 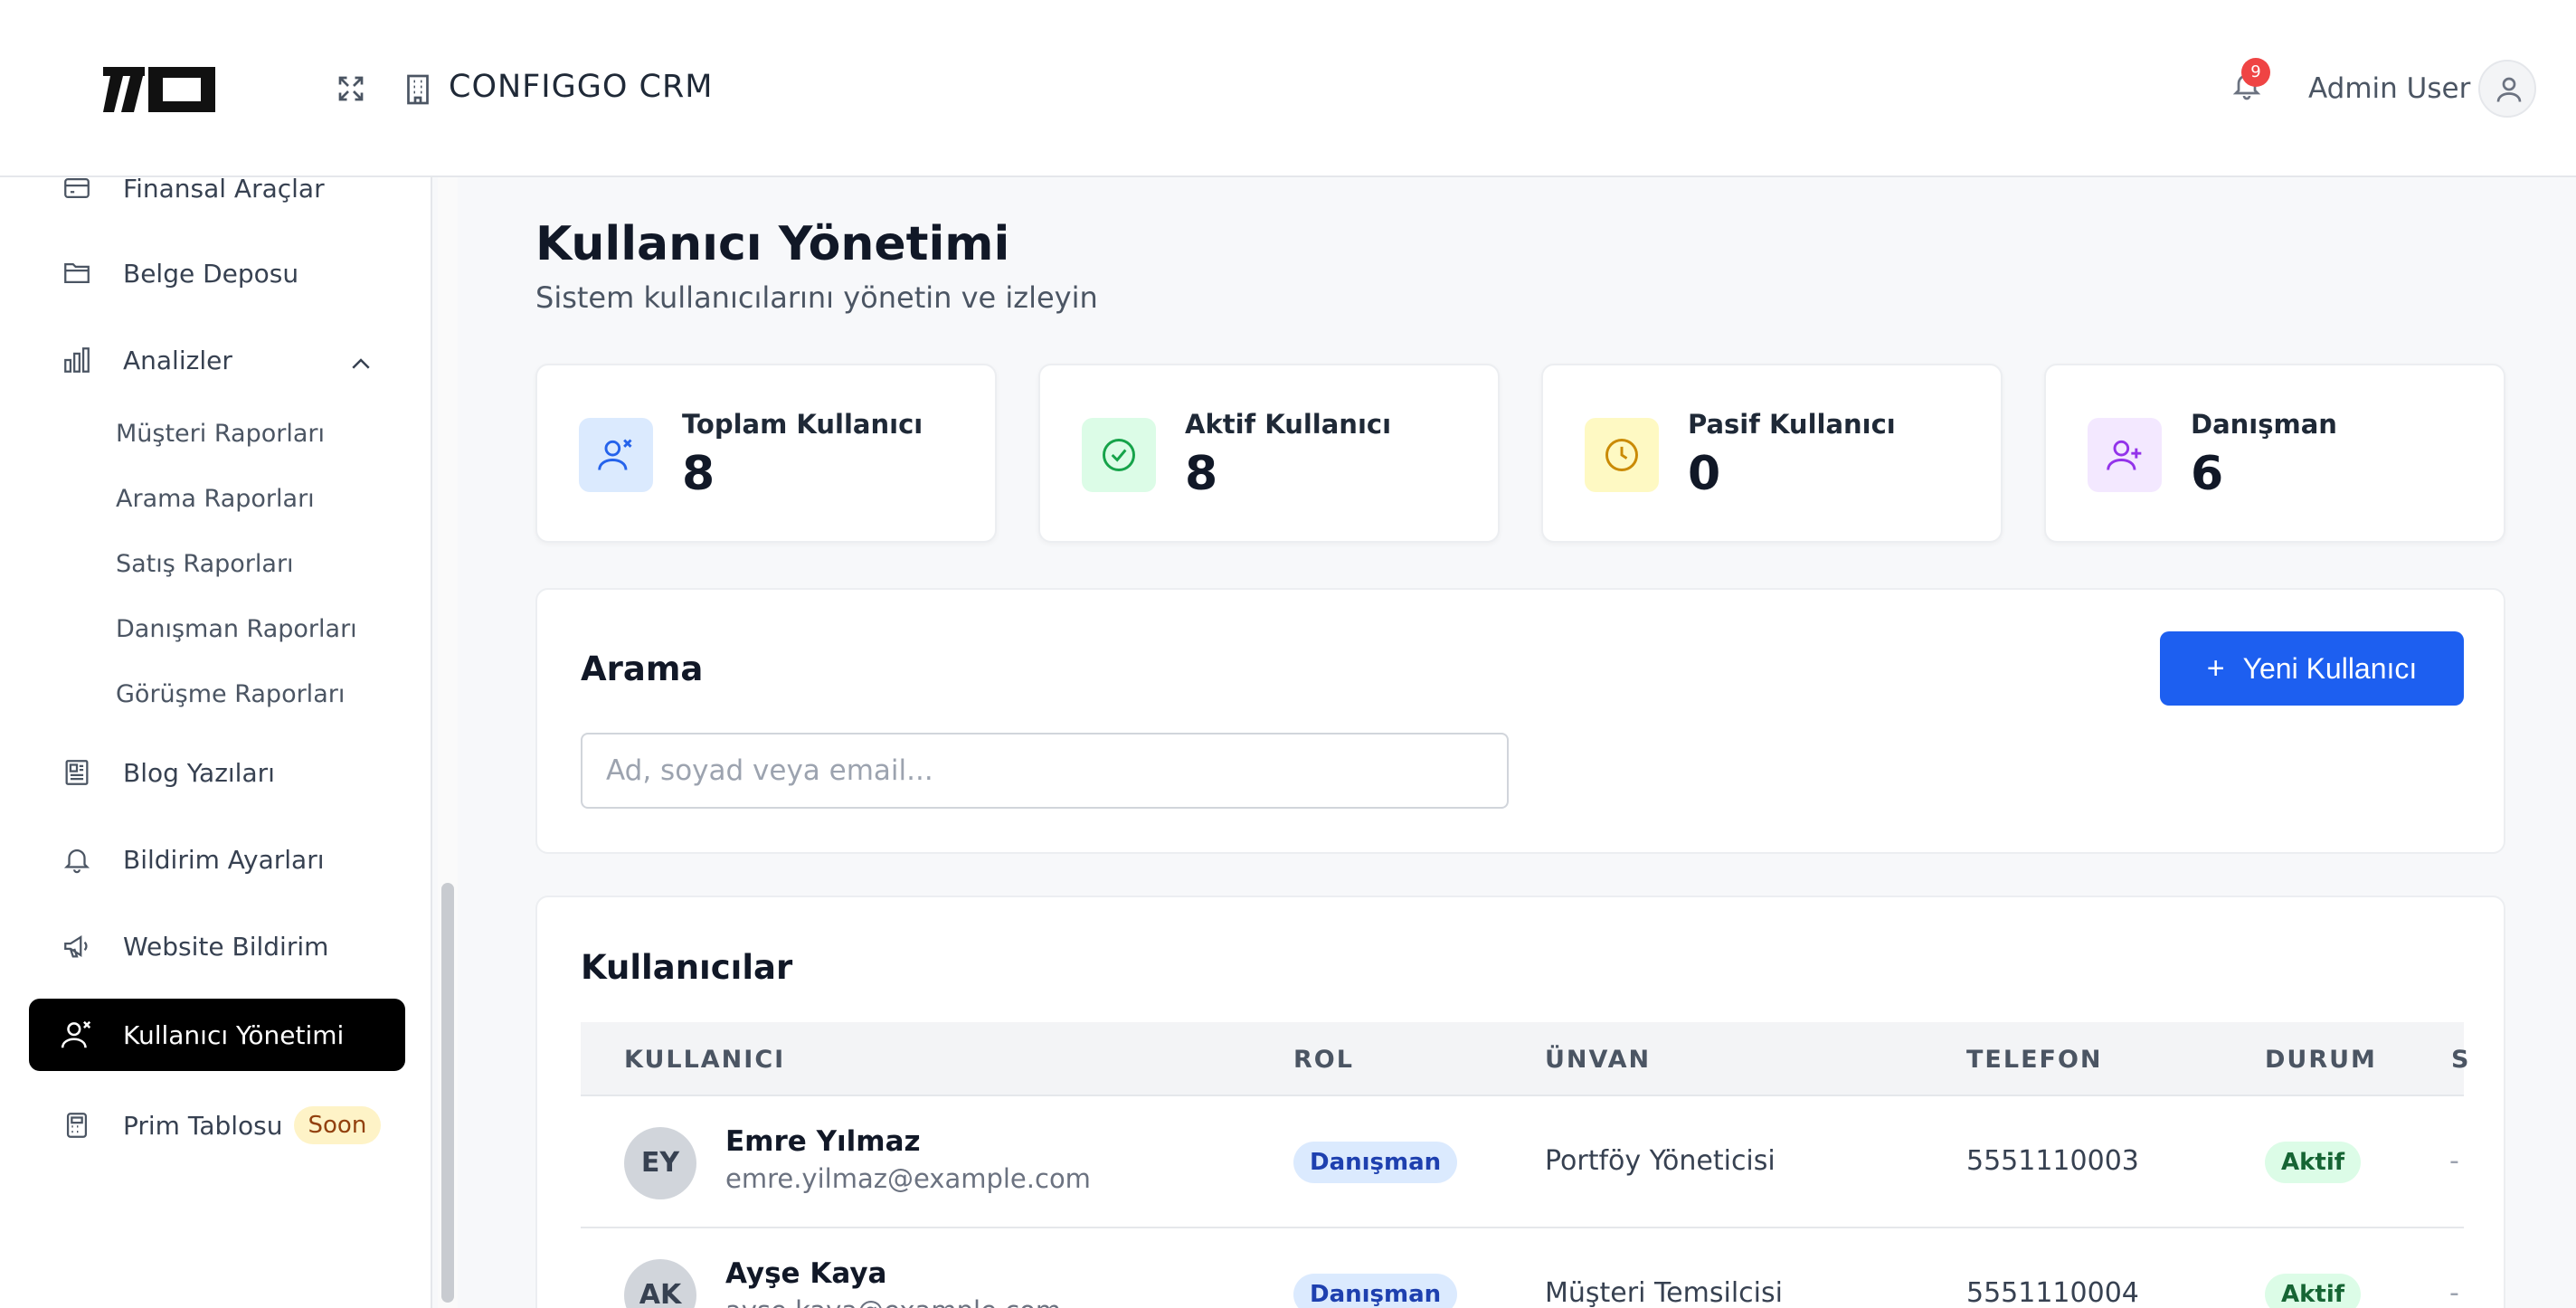 I want to click on stat-label: Pasif Kullanıcı, so click(x=1792, y=424).